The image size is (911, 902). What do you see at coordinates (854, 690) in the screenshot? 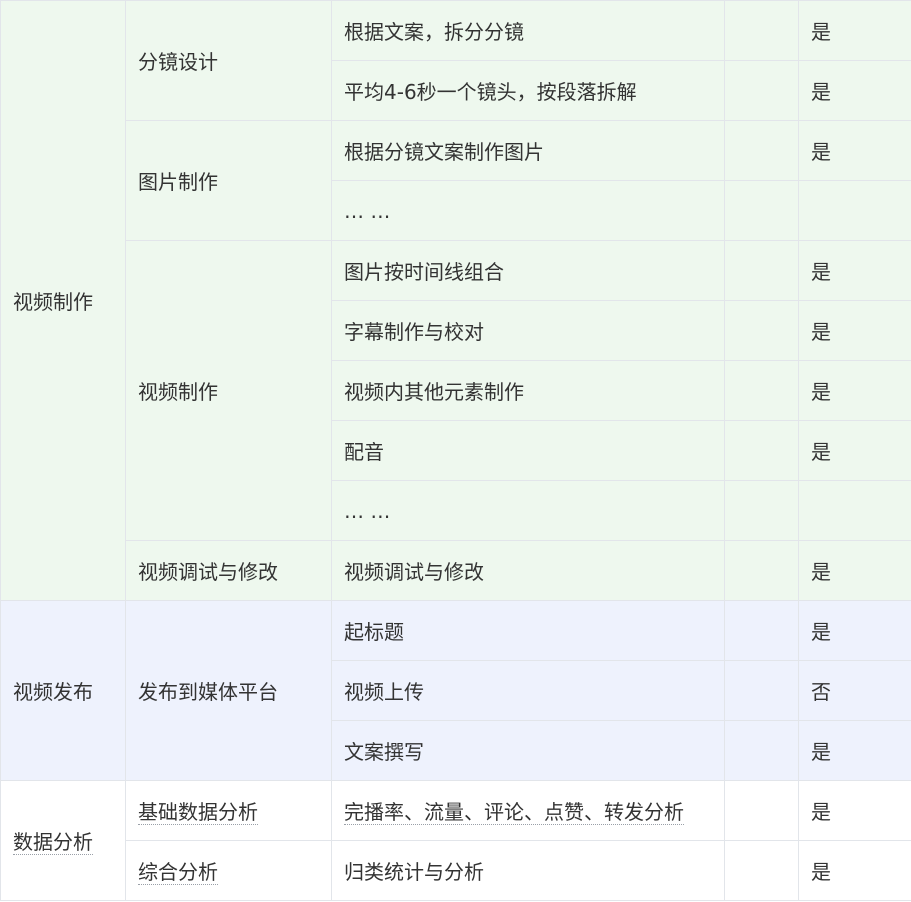
I see `task-result: 否` at bounding box center [854, 690].